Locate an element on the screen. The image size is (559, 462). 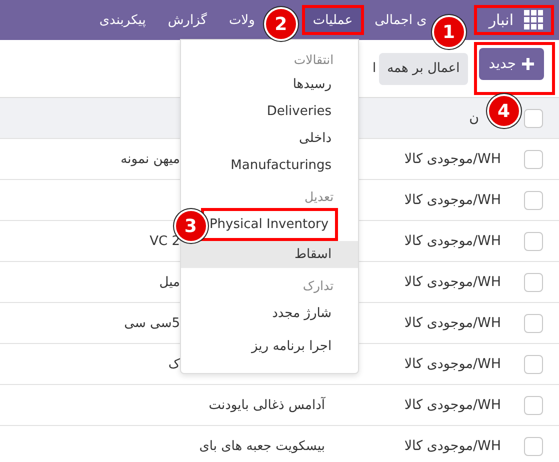
column-header: ن is located at coordinates (474, 118).